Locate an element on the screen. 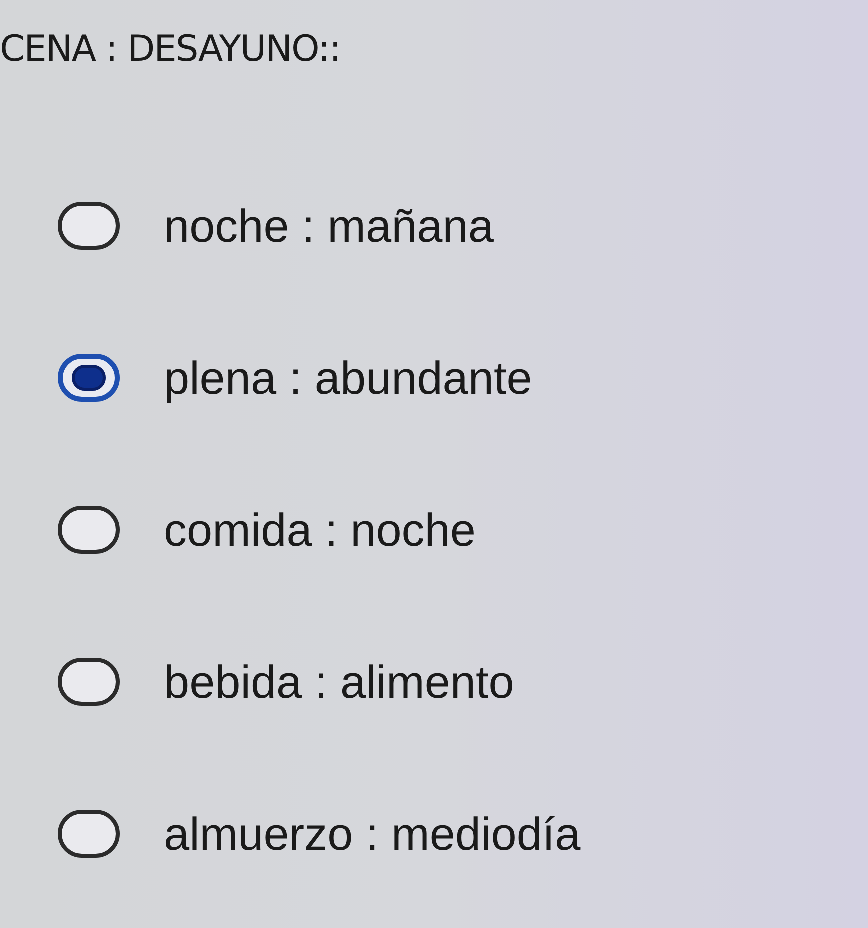 The height and width of the screenshot is (928, 868). option-label: bebida : alimento is located at coordinates (339, 682).